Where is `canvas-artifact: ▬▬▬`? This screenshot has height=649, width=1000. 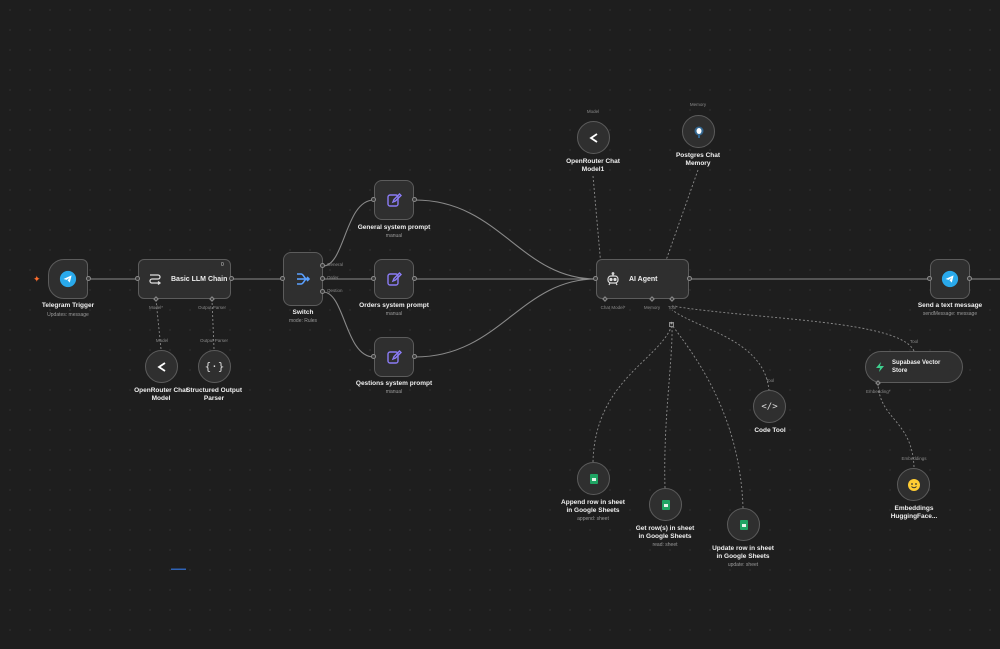
canvas-artifact: ▬▬▬ is located at coordinates (178, 569).